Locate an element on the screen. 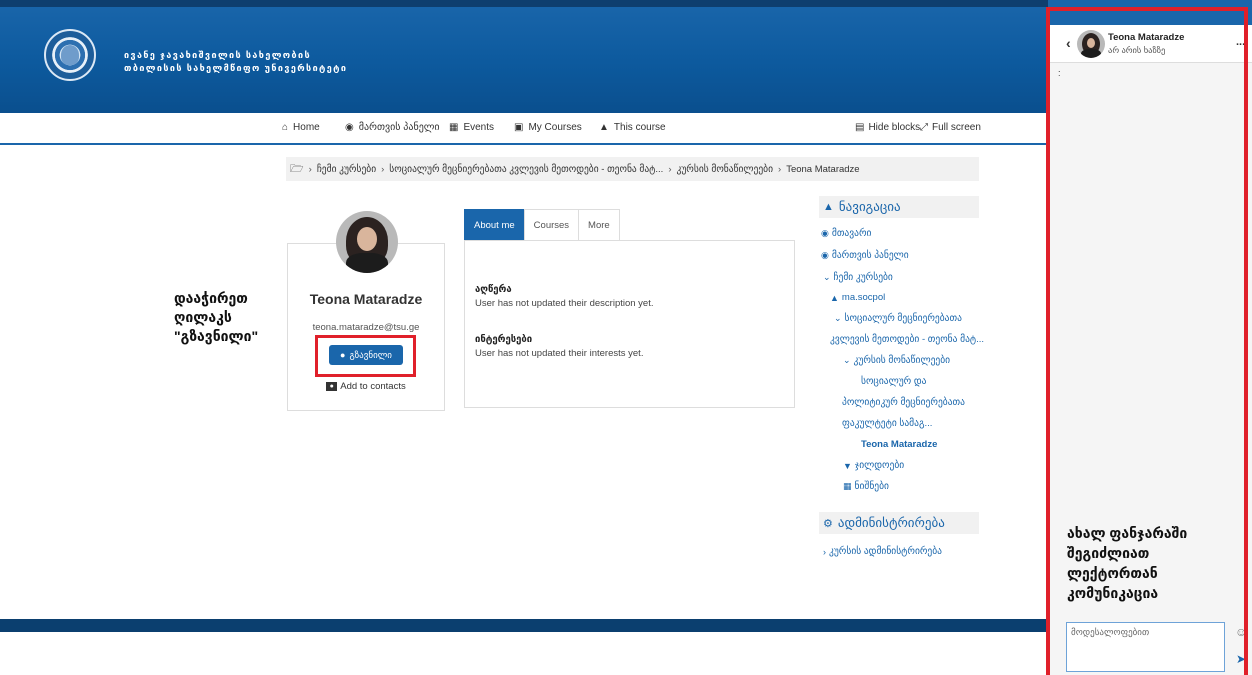 Image resolution: width=1252 pixels, height=675 pixels. nav-tree-participants: ⌄ კურსის მონაწილეები is located at coordinates (896, 360).